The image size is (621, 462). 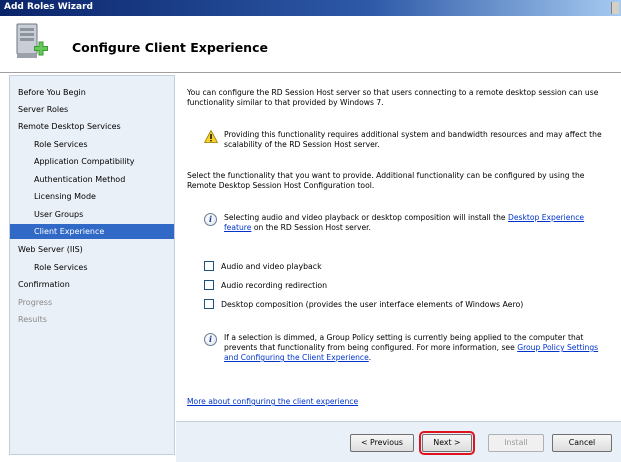 What do you see at coordinates (209, 304) in the screenshot?
I see `desktop-composition-checkbox` at bounding box center [209, 304].